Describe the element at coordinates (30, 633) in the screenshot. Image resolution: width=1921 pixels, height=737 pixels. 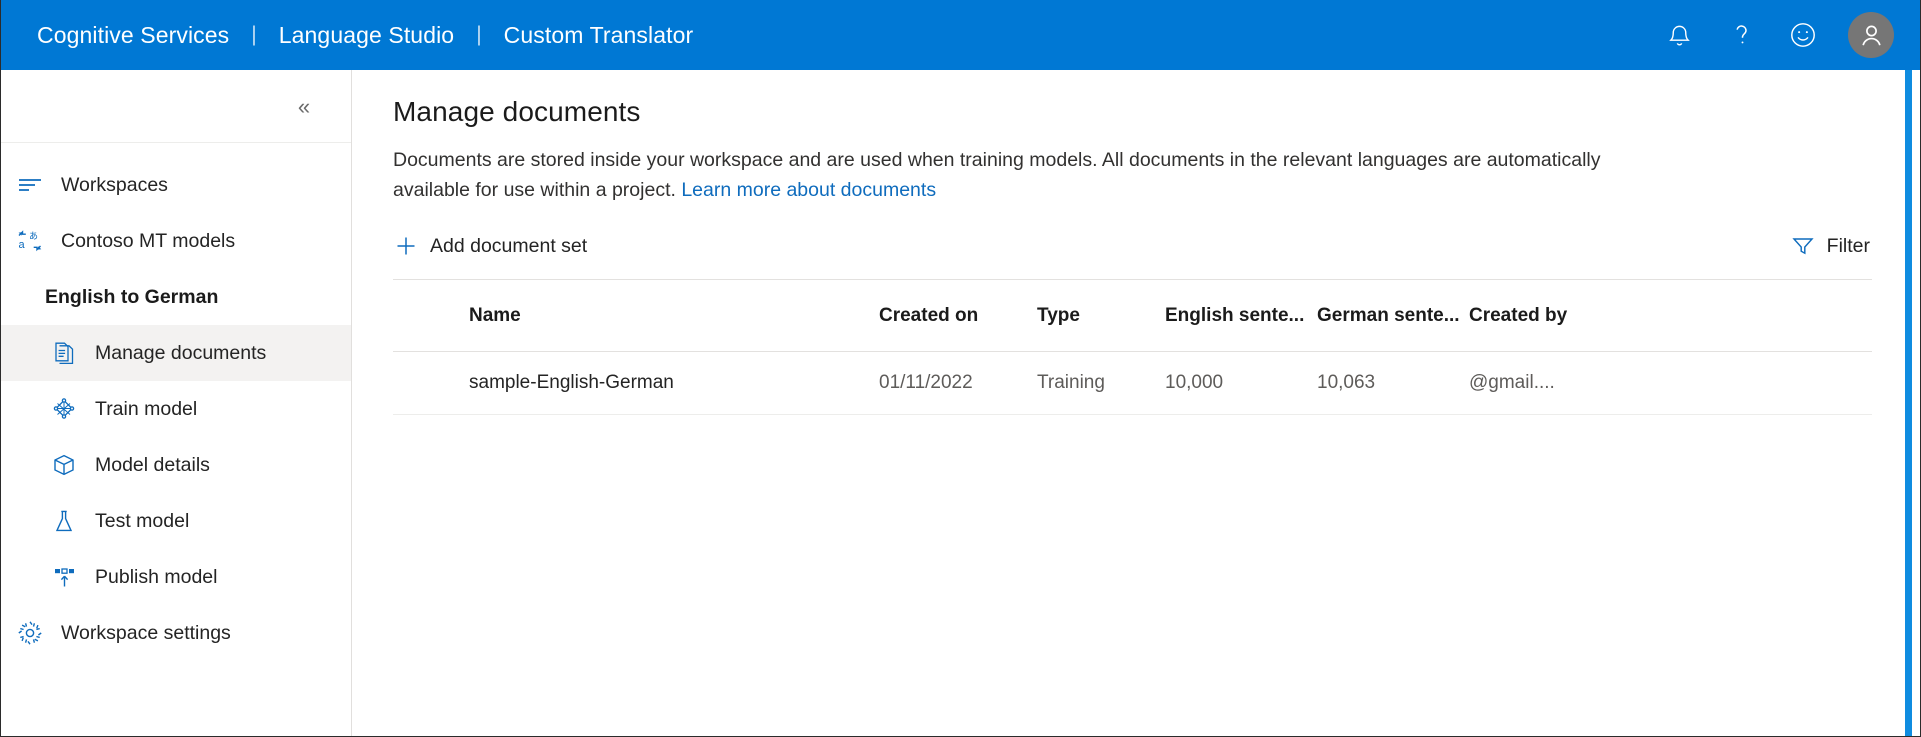
I see `gear-icon` at that location.